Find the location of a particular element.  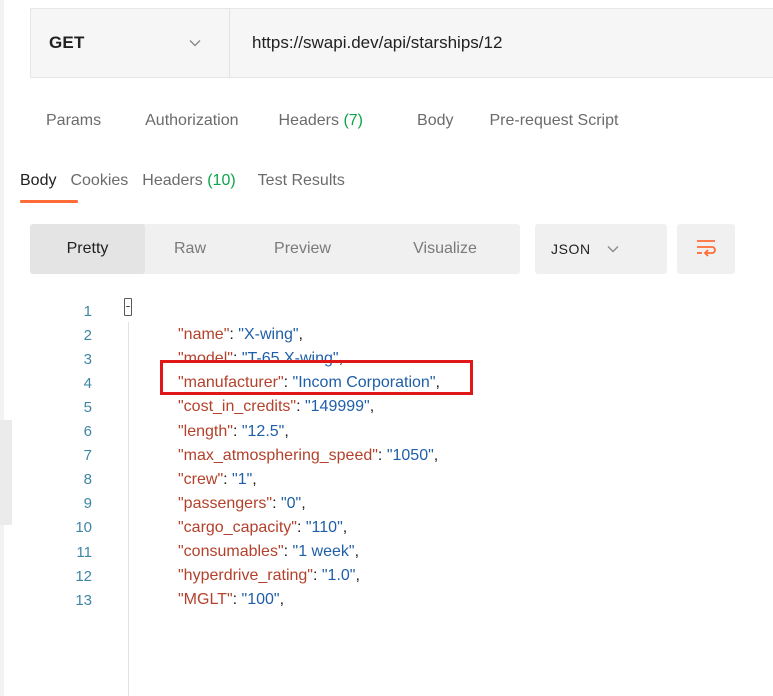

code-text: "max_atmosphering_speed": "1050", is located at coordinates (308, 456).